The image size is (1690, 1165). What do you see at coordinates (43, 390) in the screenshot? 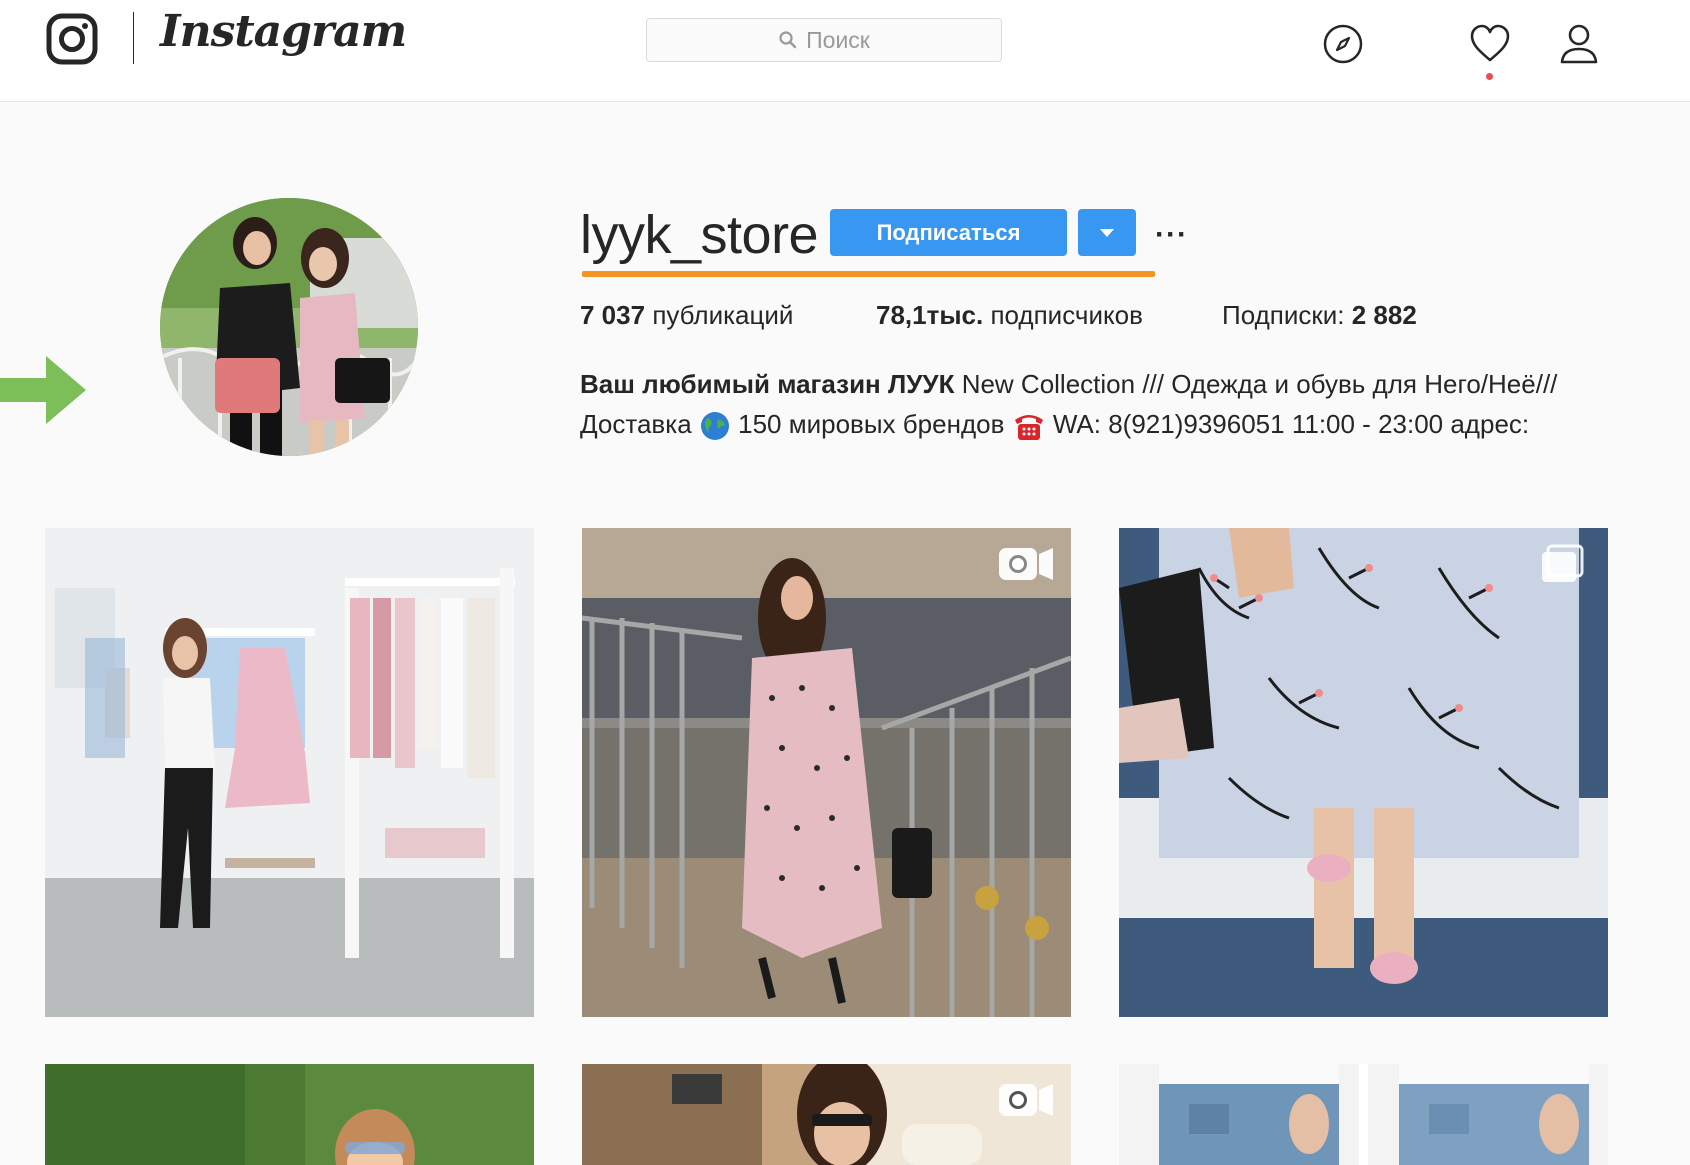
I see `green-arrow-icon` at bounding box center [43, 390].